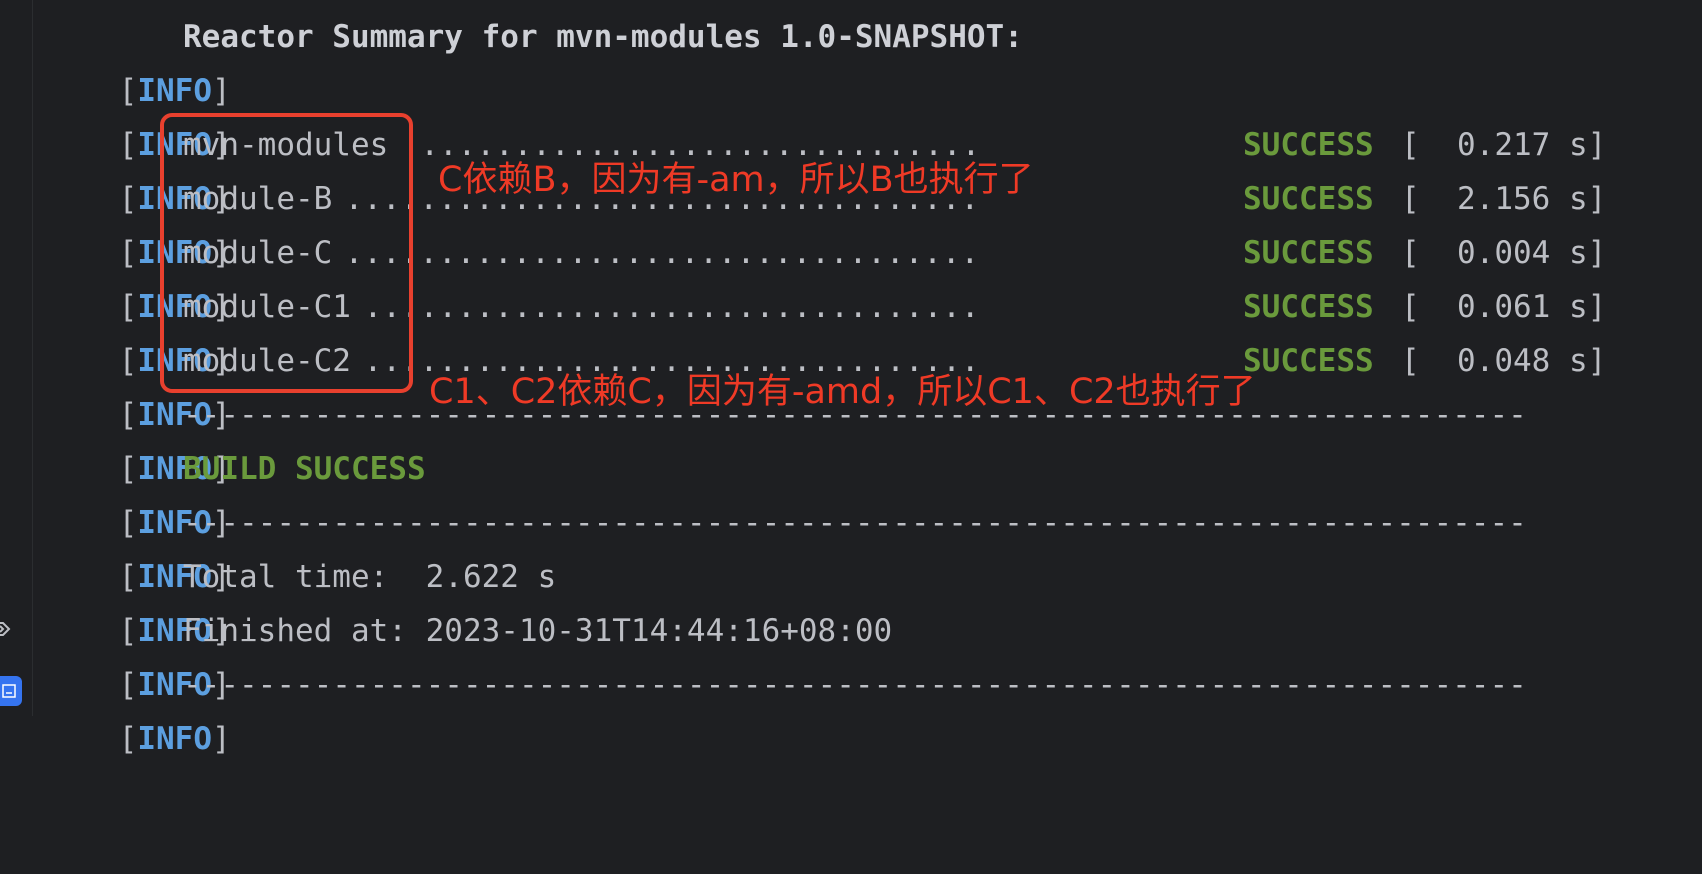  I want to click on module-highlight-box, so click(286, 253).